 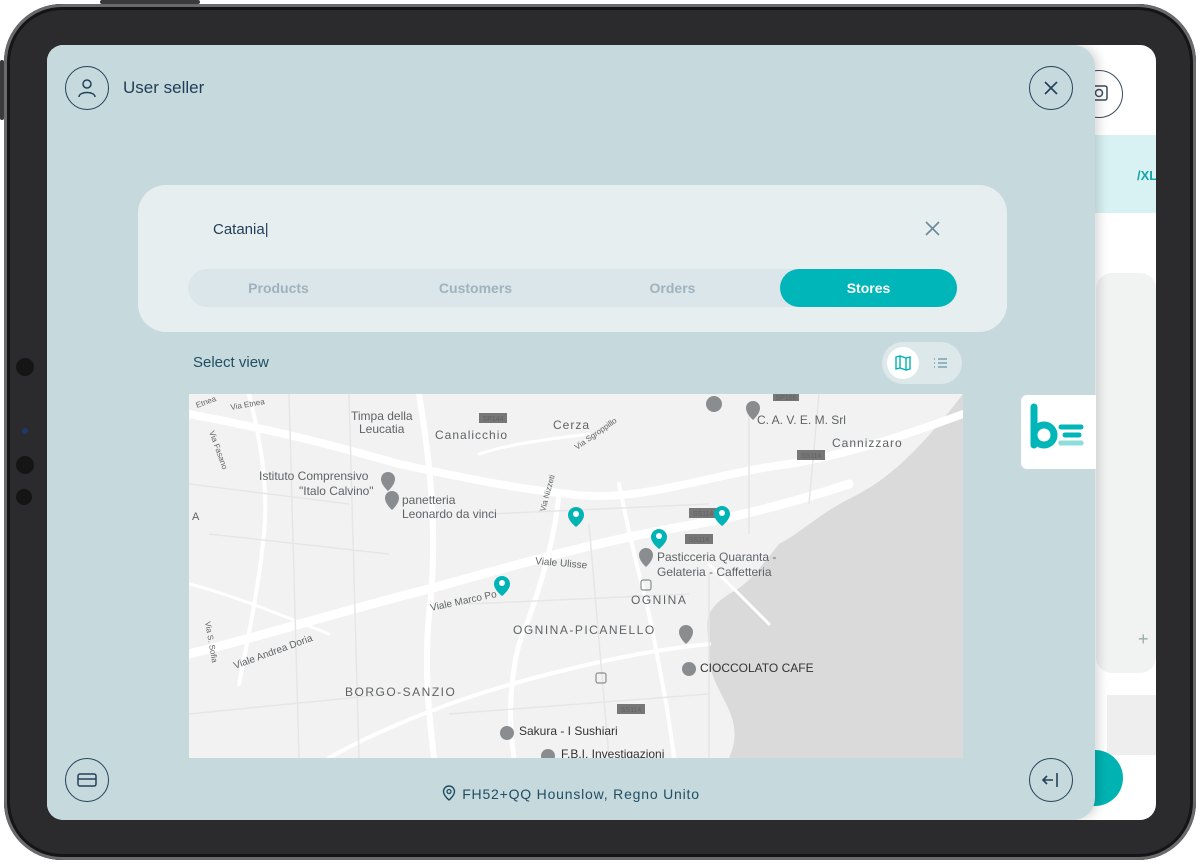 I want to click on user-icon, so click(x=87, y=88).